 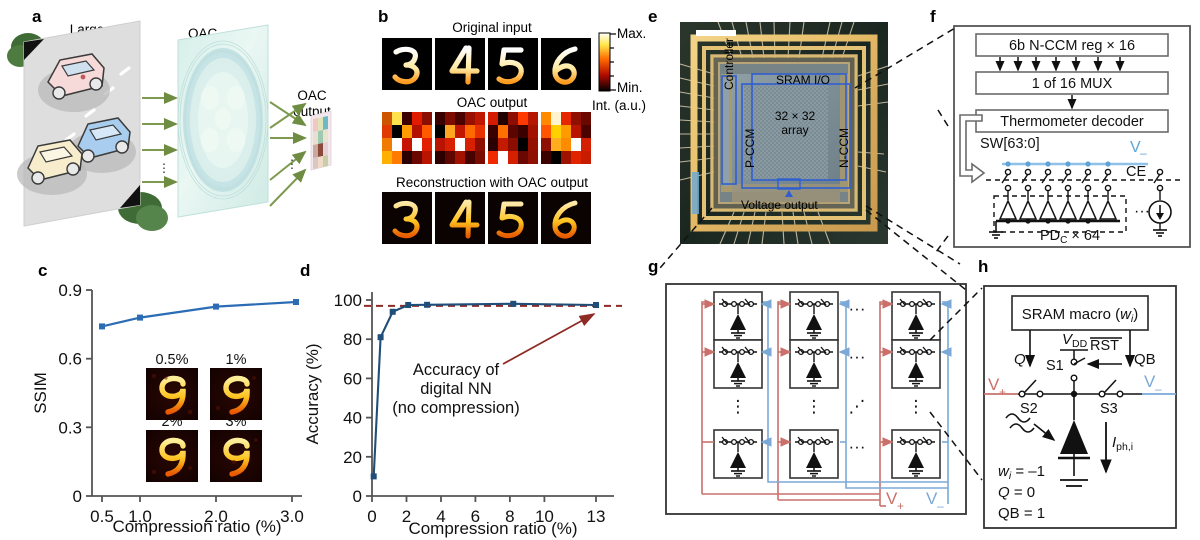 What do you see at coordinates (956, 446) in the screenshot?
I see `connector-g-to-h-bottom` at bounding box center [956, 446].